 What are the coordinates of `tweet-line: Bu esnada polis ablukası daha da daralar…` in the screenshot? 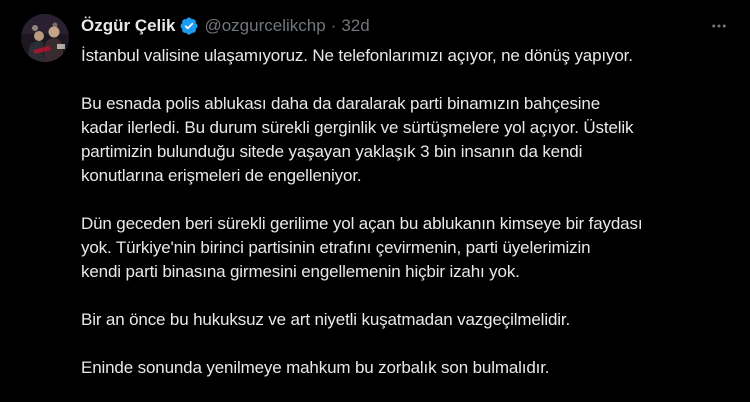 It's located at (341, 103).